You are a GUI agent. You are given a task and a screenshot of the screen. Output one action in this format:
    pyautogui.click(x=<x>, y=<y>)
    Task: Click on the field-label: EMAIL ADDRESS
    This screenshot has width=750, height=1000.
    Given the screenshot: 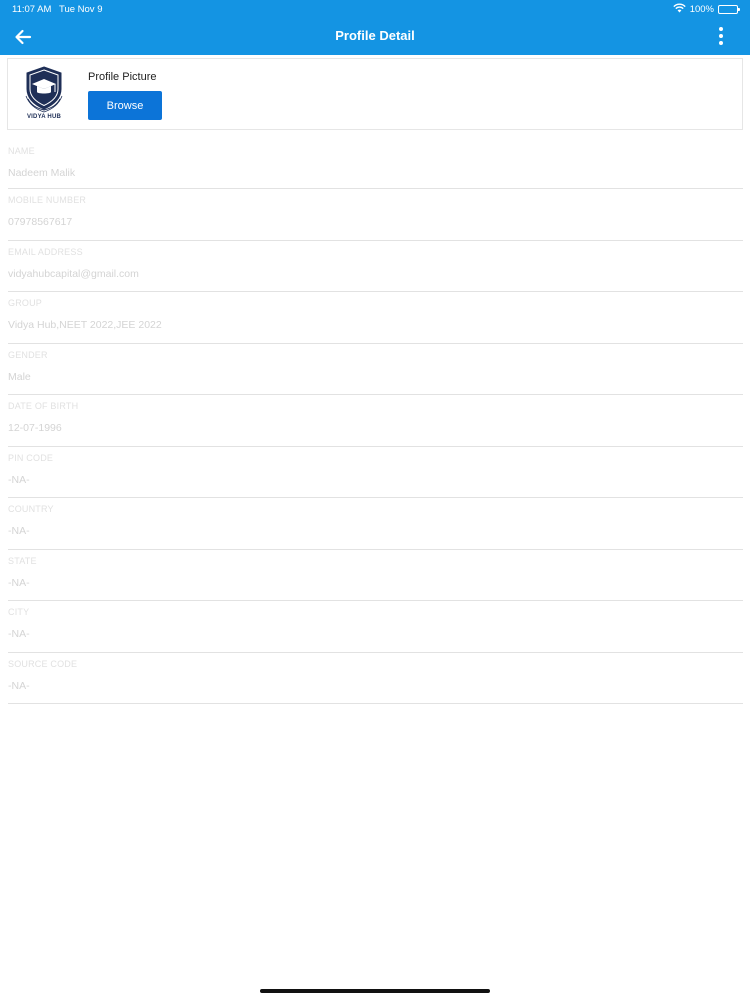 What is the action you would take?
    pyautogui.click(x=45, y=251)
    